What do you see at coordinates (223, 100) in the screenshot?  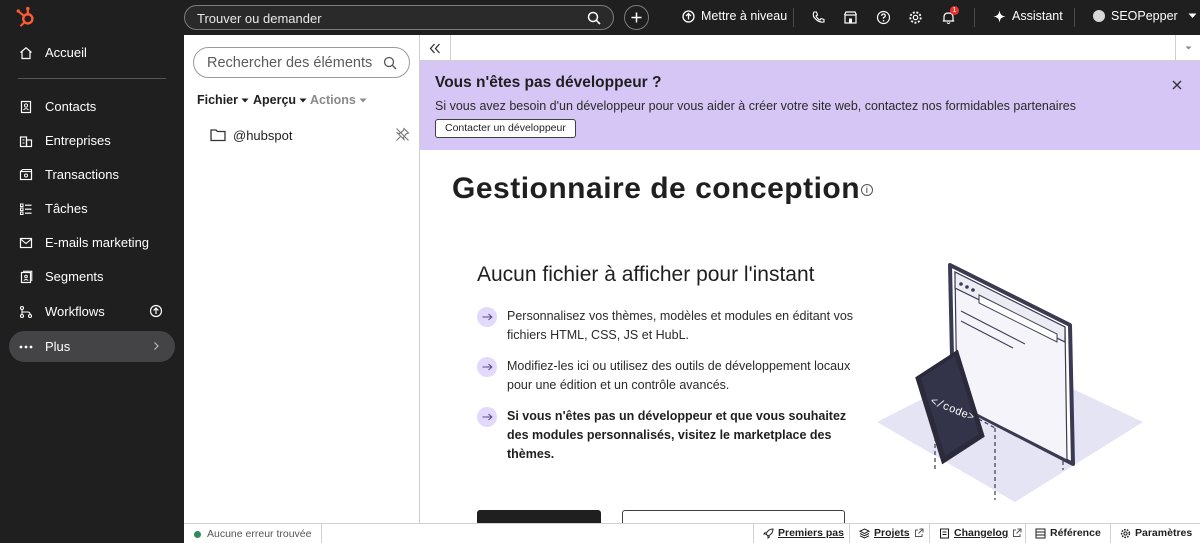 I see `menu-file: Fichier` at bounding box center [223, 100].